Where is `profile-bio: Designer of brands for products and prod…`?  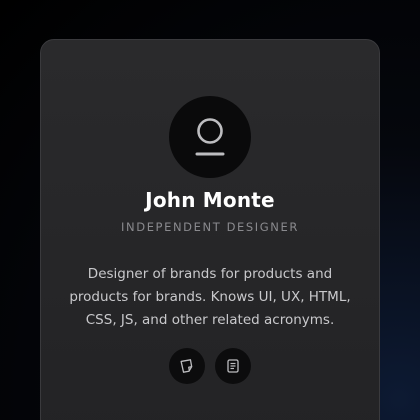
profile-bio: Designer of brands for products and prod… is located at coordinates (210, 297).